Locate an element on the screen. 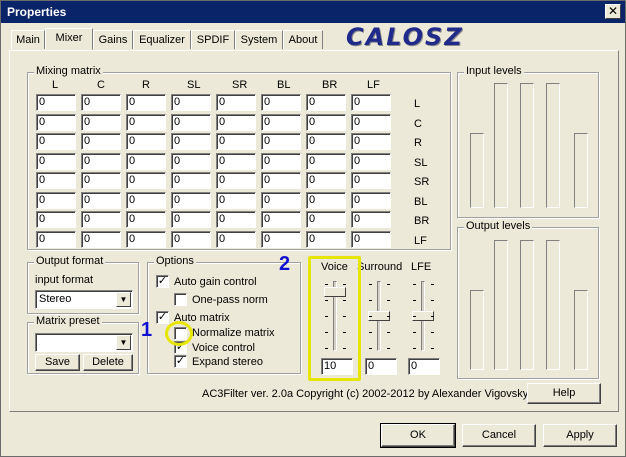 The image size is (626, 457). matrix-column-header: SL is located at coordinates (194, 85).